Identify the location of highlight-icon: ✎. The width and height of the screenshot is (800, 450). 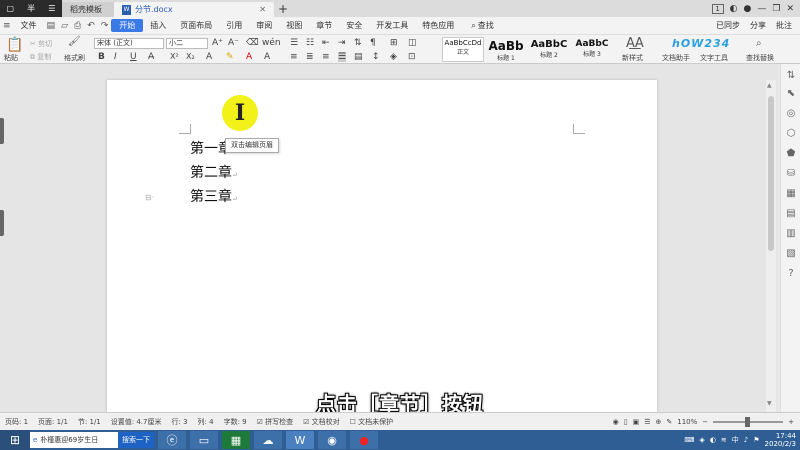
(230, 57).